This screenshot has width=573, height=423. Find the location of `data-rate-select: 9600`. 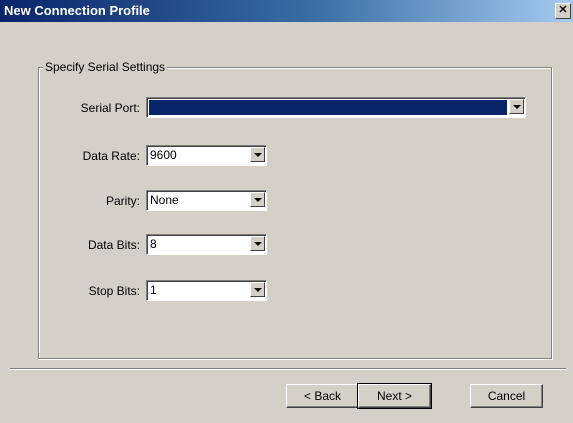

data-rate-select: 9600 is located at coordinates (206, 155).